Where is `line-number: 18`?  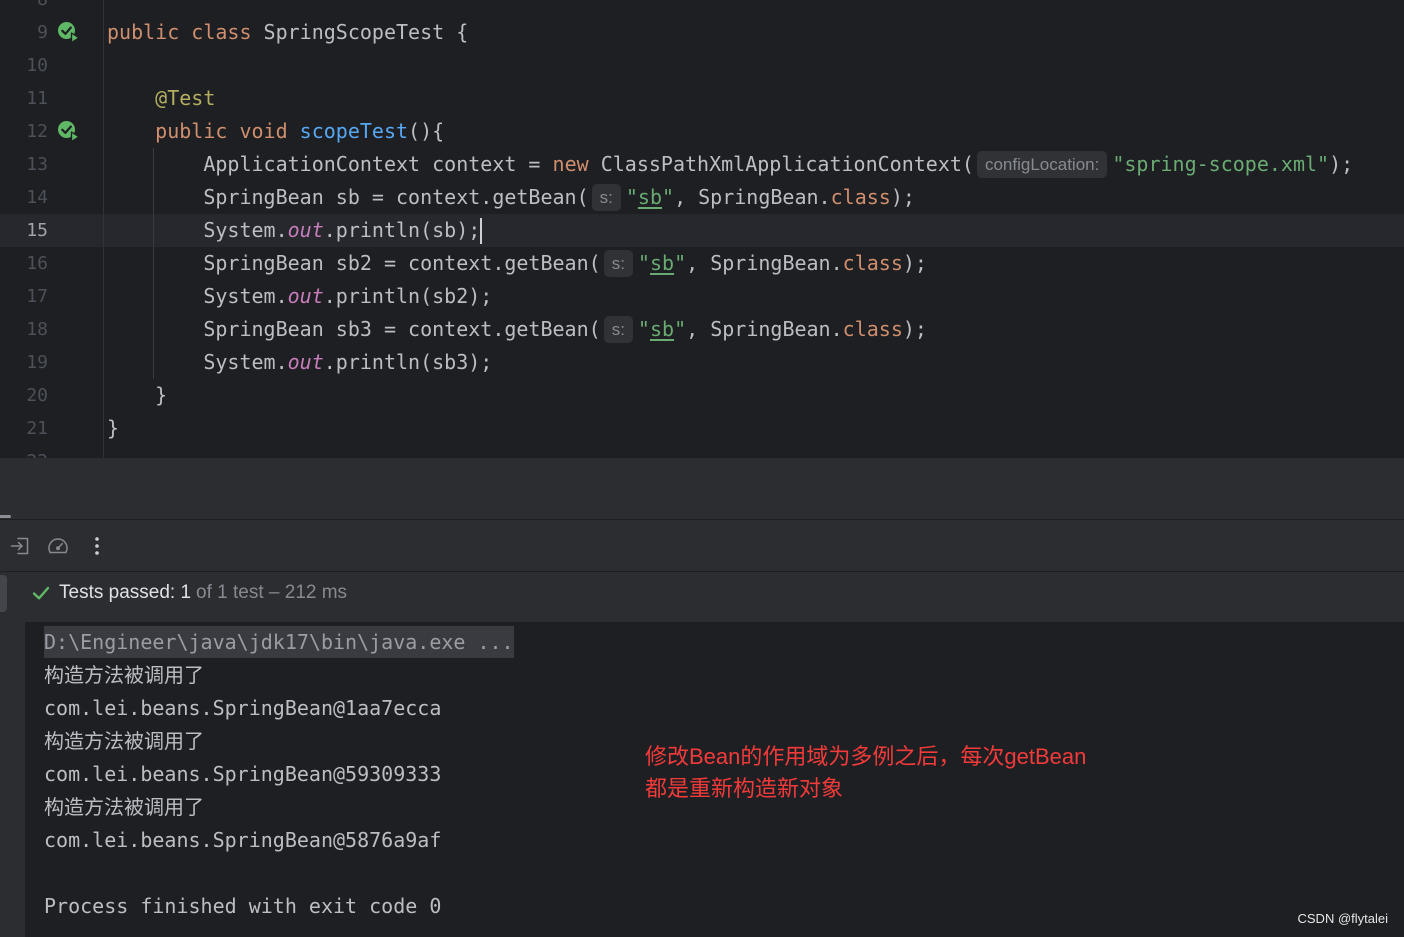 line-number: 18 is located at coordinates (24, 329).